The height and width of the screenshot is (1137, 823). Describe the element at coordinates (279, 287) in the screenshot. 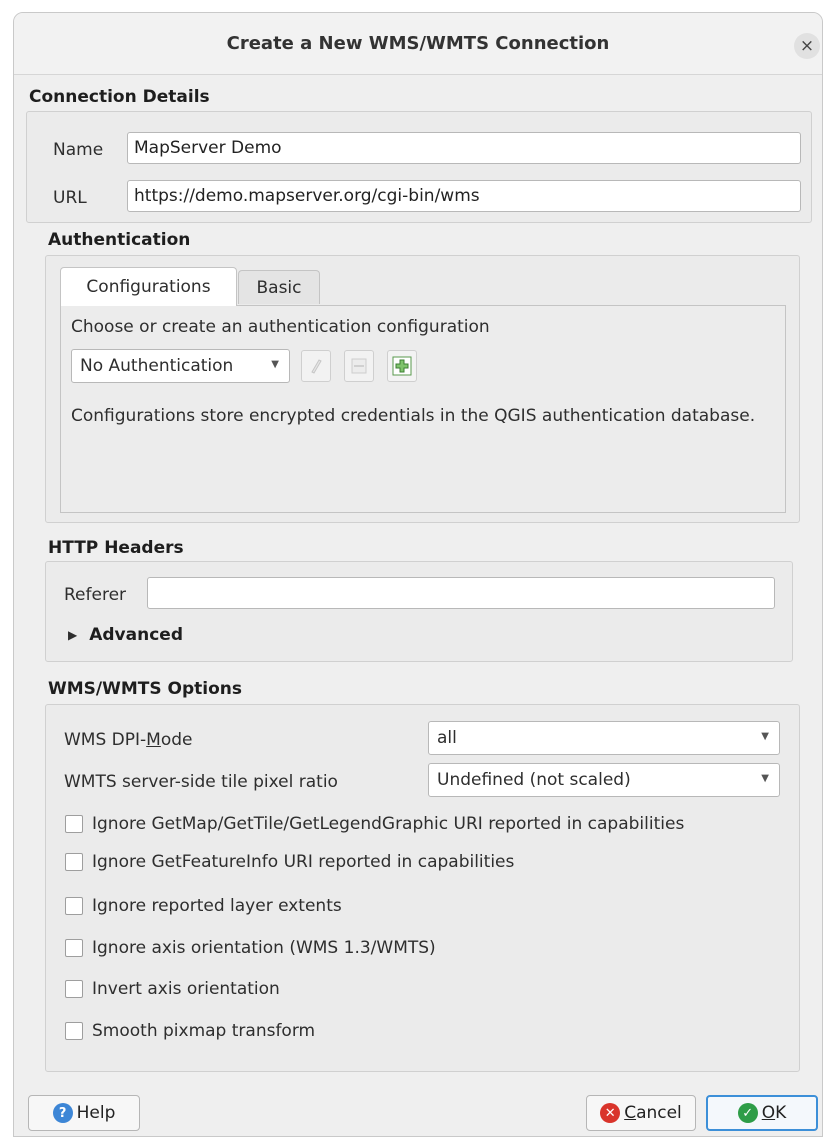

I see `tab-basic: Basic` at that location.